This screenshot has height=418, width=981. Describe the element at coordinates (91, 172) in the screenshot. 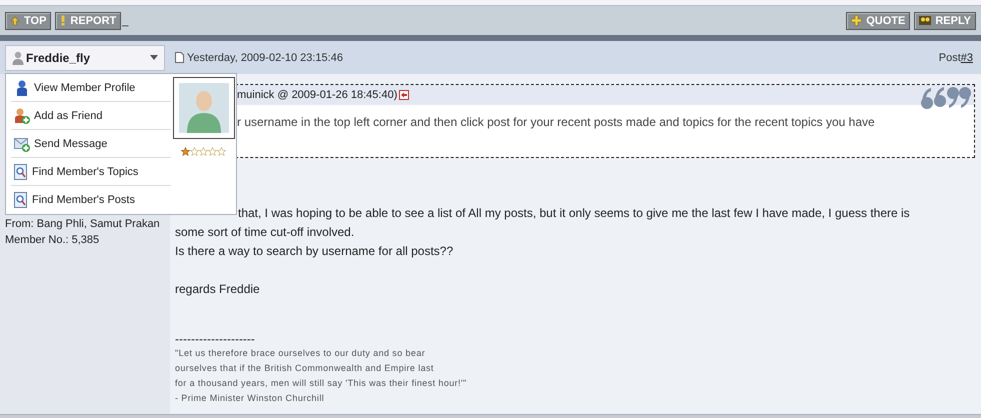

I see `menu-item: Find Member's Topics` at that location.